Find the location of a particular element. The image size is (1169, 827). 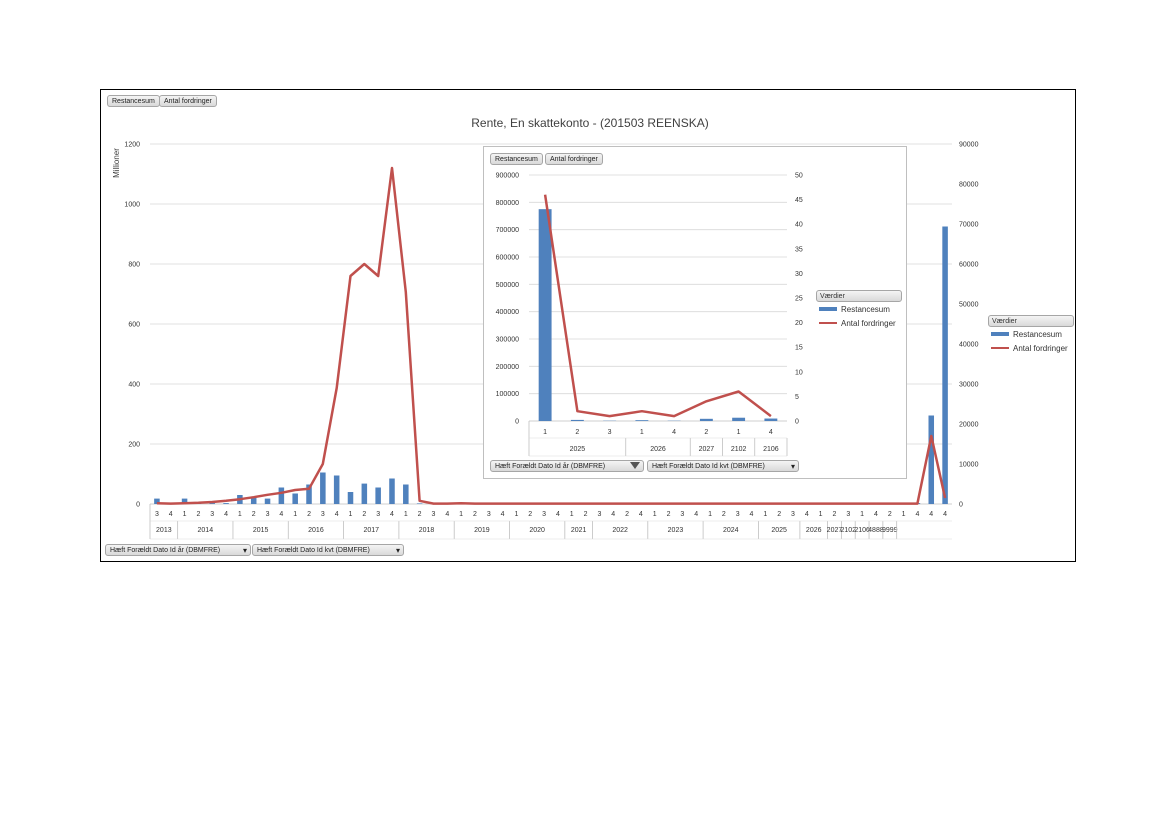

inset-legend-title: Værdier is located at coordinates (859, 296).